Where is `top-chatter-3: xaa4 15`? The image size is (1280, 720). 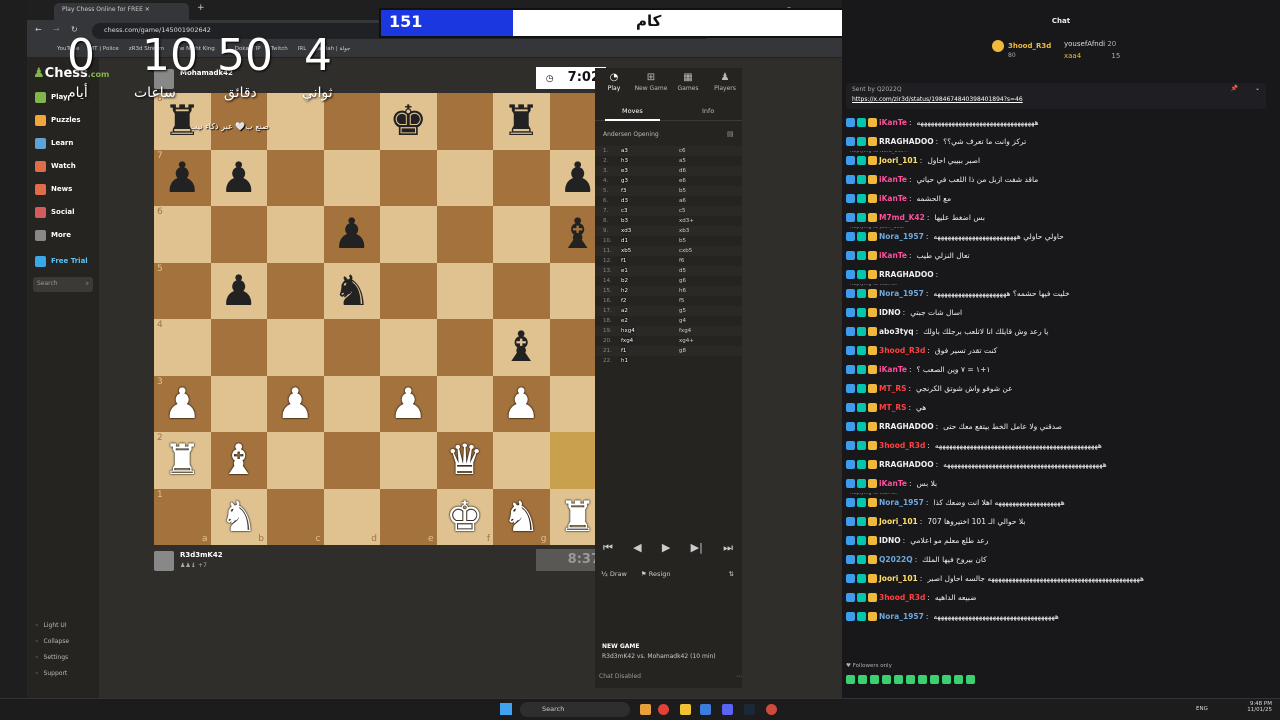 top-chatter-3: xaa4 15 is located at coordinates (1092, 56).